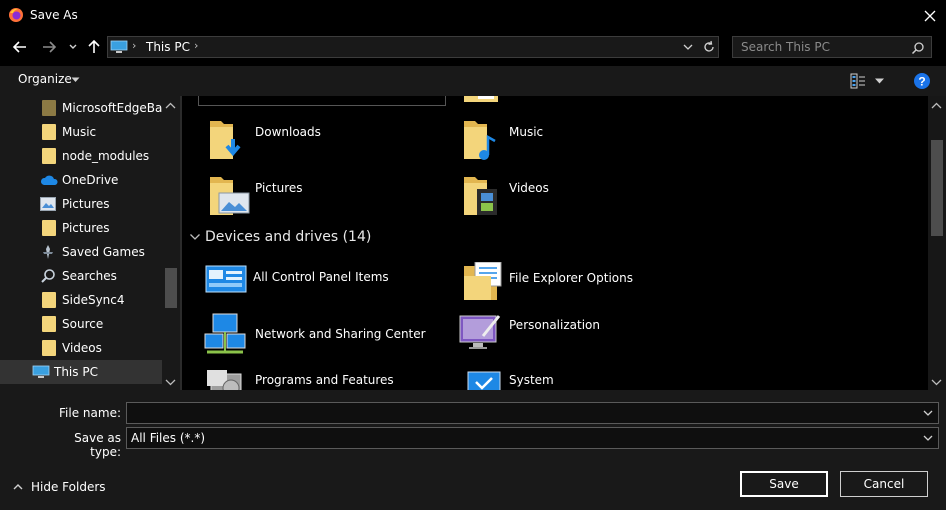 This screenshot has height=510, width=946. I want to click on group-header-devices: Devices and drives (14), so click(288, 237).